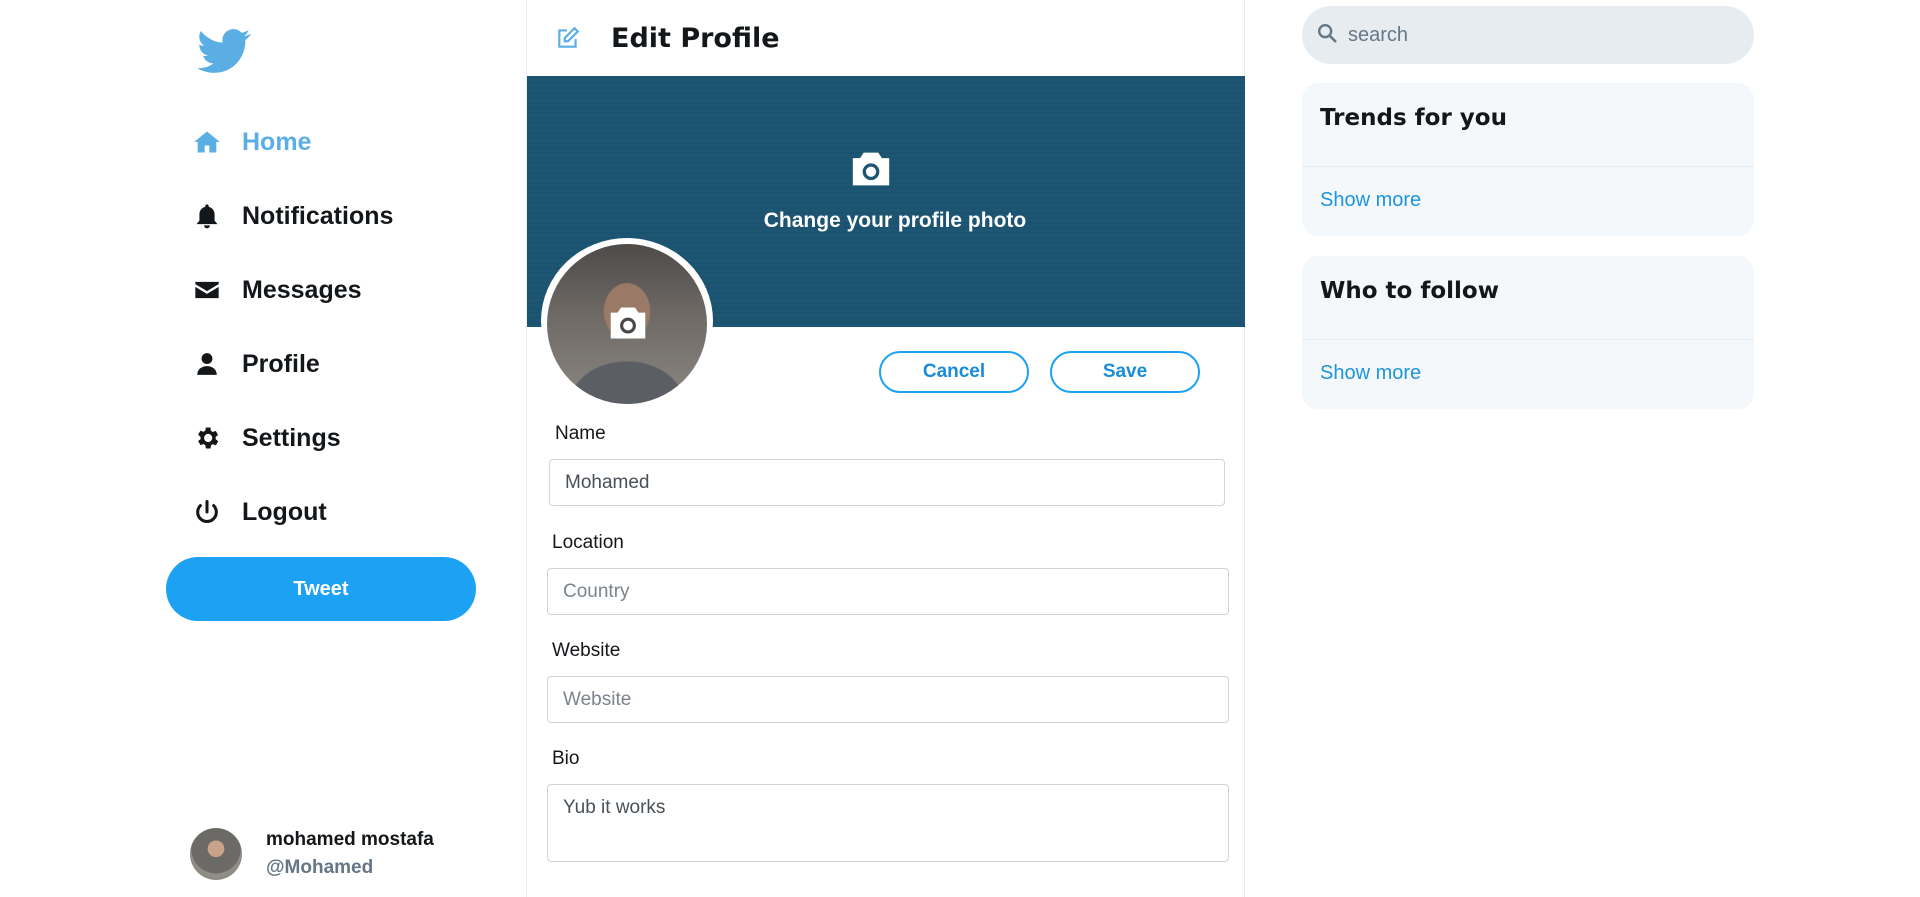 The image size is (1920, 897). Describe the element at coordinates (318, 215) in the screenshot. I see `sidebar-item-label: Notifications` at that location.